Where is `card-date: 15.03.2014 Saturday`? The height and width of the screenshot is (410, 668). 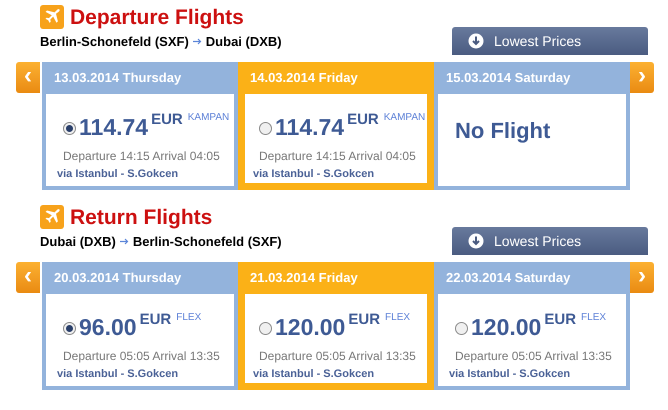 card-date: 15.03.2014 Saturday is located at coordinates (508, 78).